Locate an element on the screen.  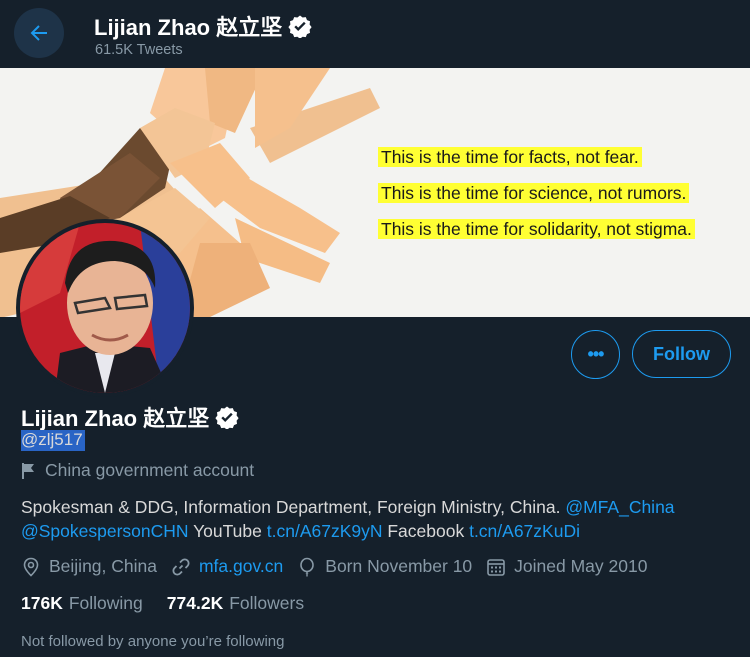
more-options-button: ••• is located at coordinates (595, 354).